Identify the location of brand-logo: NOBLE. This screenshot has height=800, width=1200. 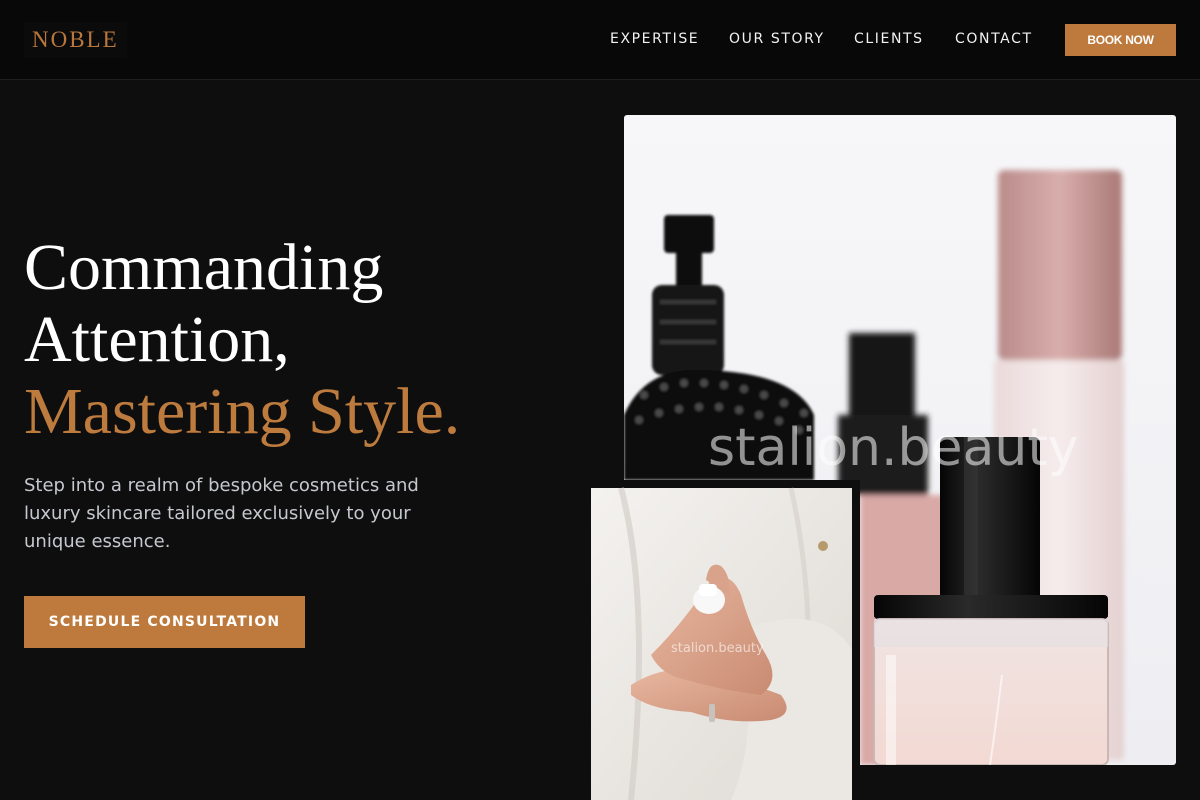
(75, 40).